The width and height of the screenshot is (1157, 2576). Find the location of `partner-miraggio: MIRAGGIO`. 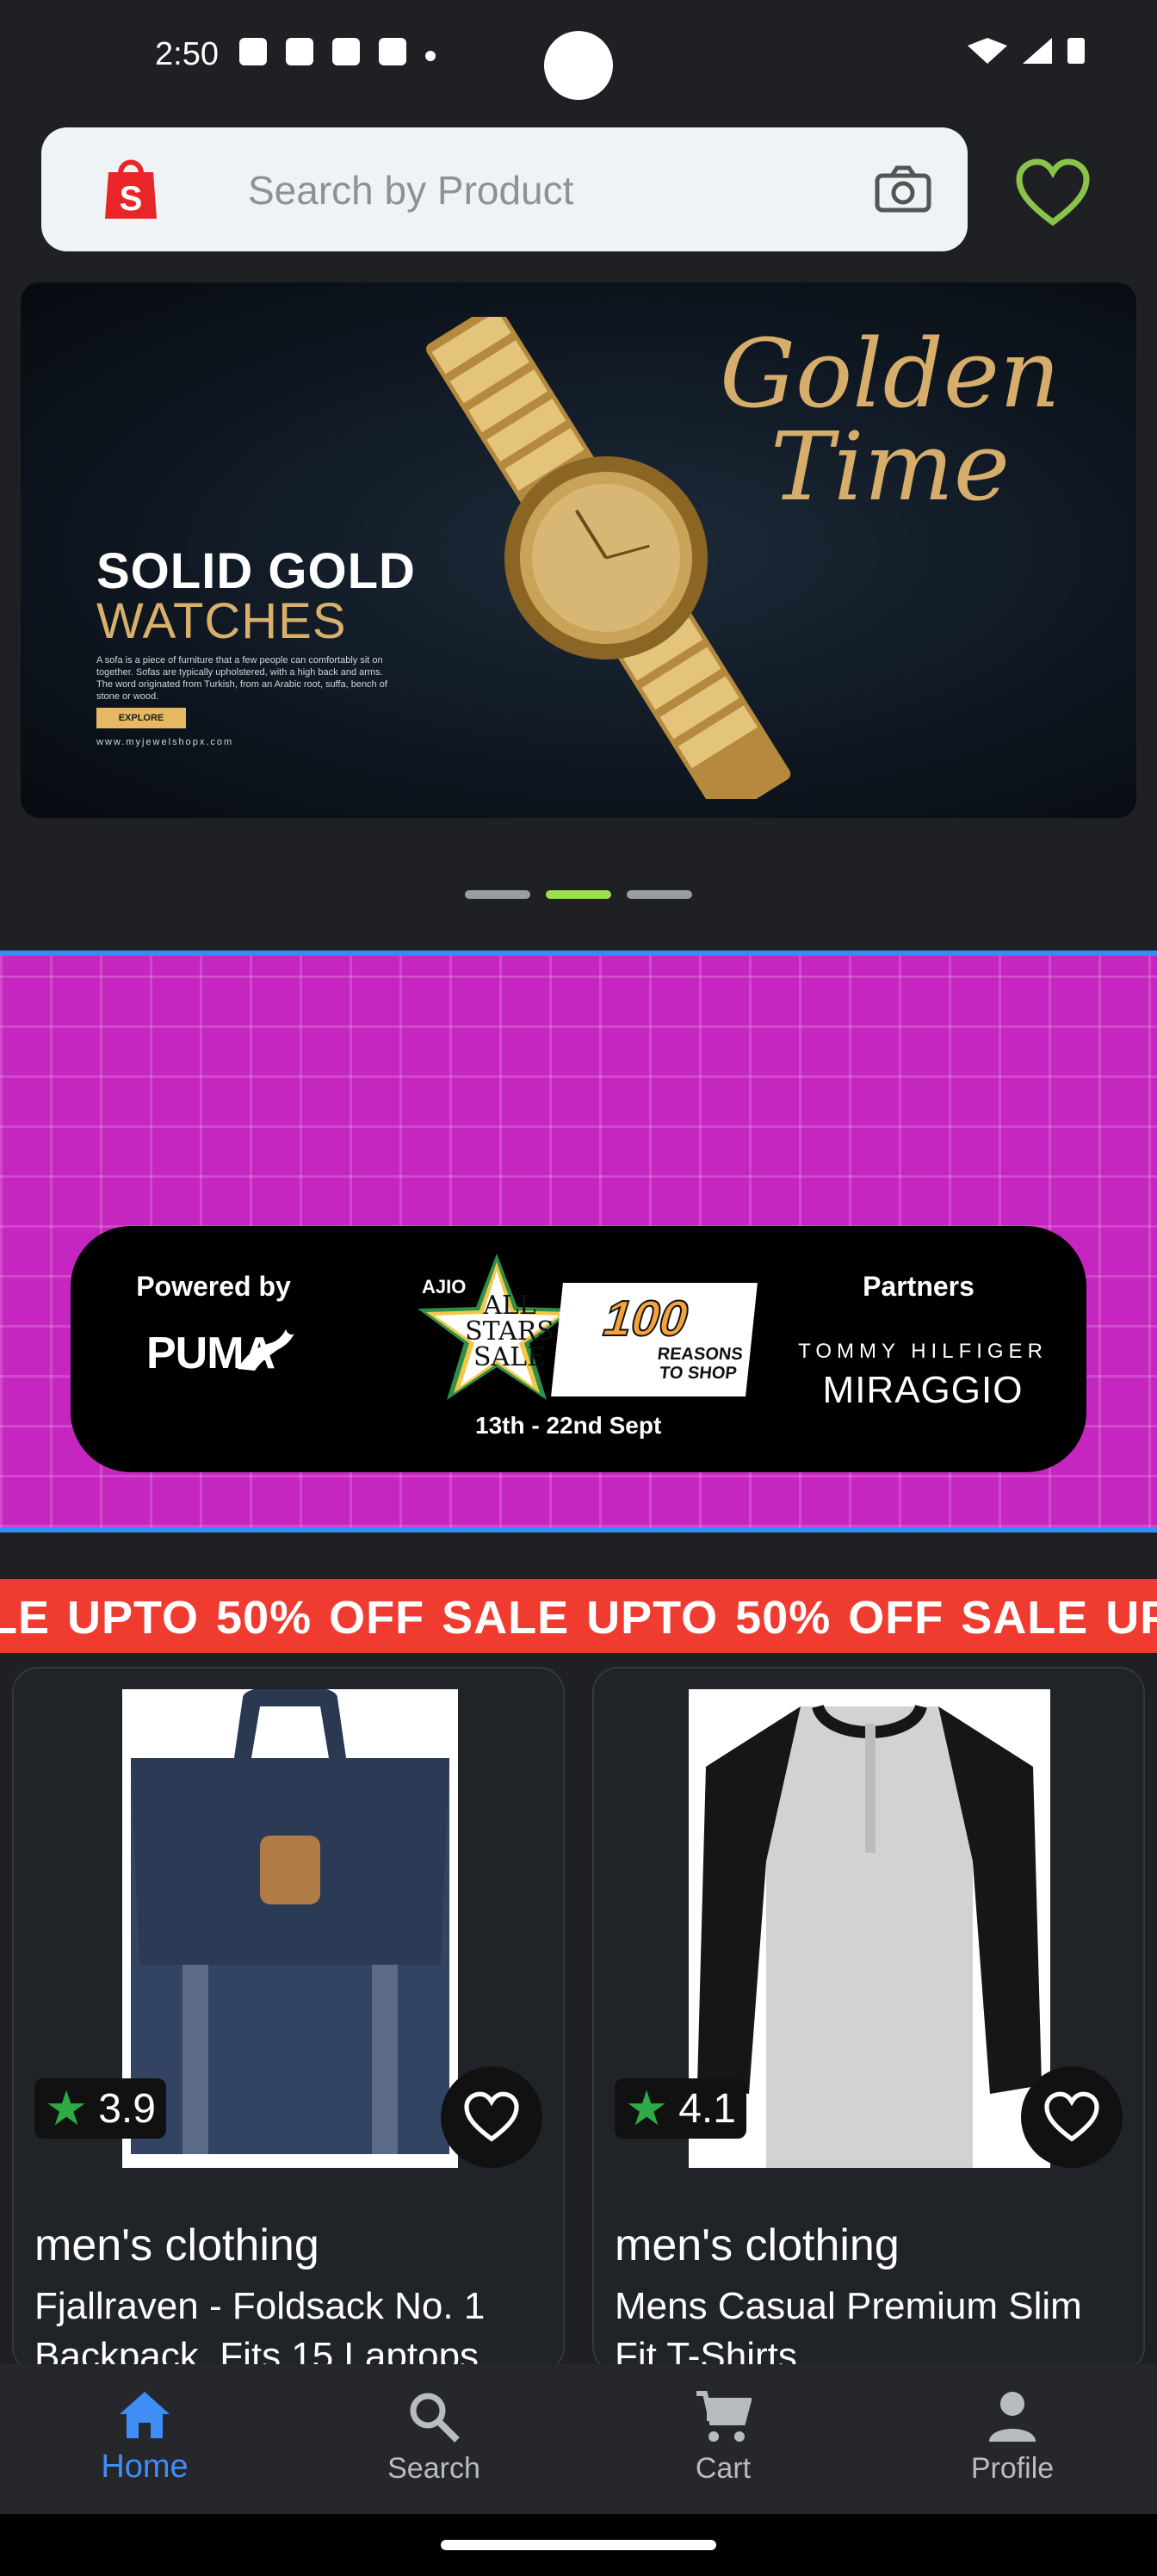

partner-miraggio: MIRAGGIO is located at coordinates (923, 1390).